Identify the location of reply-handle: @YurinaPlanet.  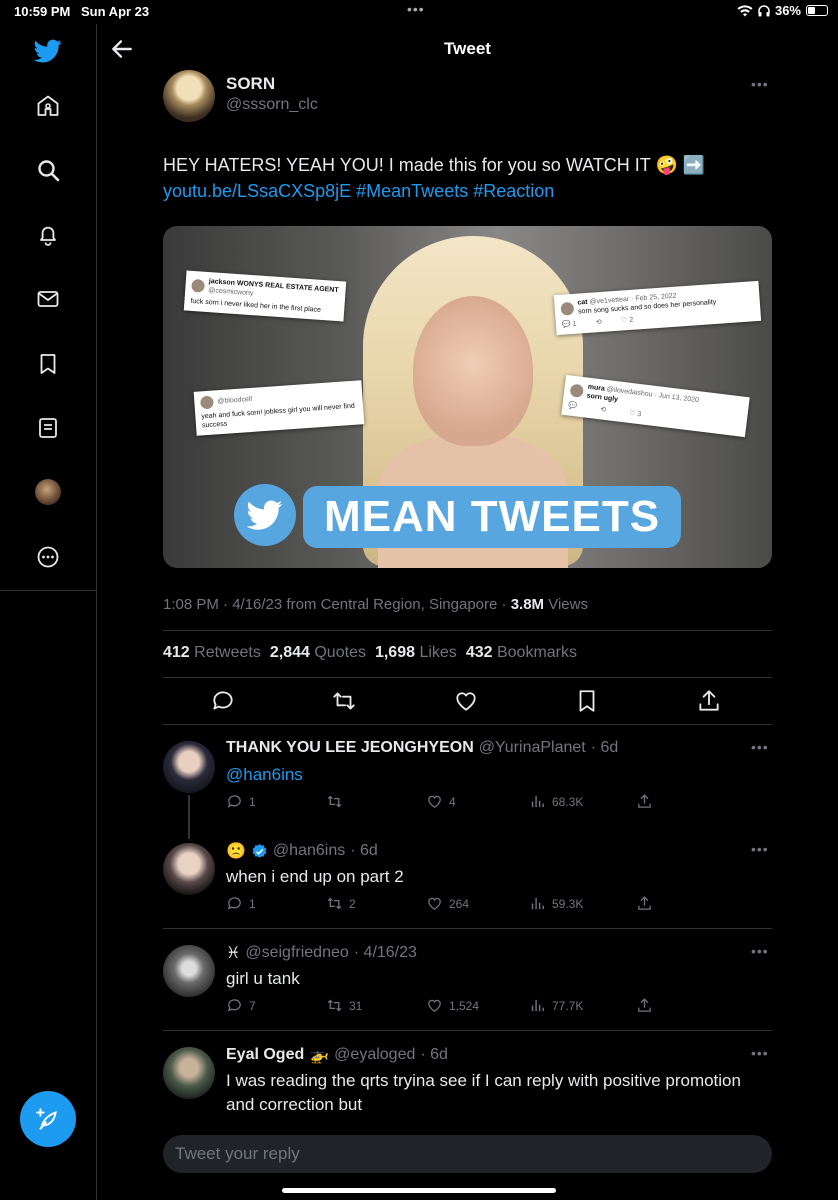
(532, 748).